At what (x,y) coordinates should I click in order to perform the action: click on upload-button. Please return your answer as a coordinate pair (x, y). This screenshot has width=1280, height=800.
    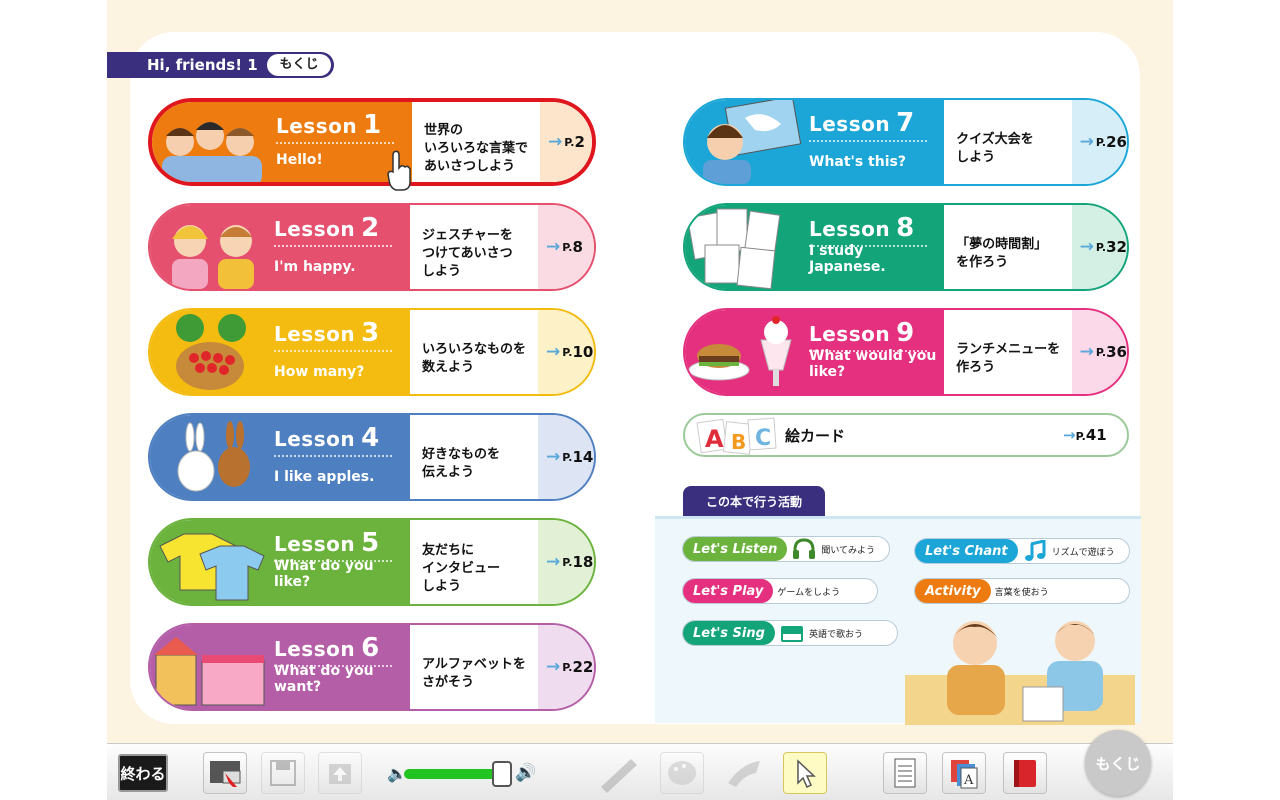
    Looking at the image, I should click on (340, 773).